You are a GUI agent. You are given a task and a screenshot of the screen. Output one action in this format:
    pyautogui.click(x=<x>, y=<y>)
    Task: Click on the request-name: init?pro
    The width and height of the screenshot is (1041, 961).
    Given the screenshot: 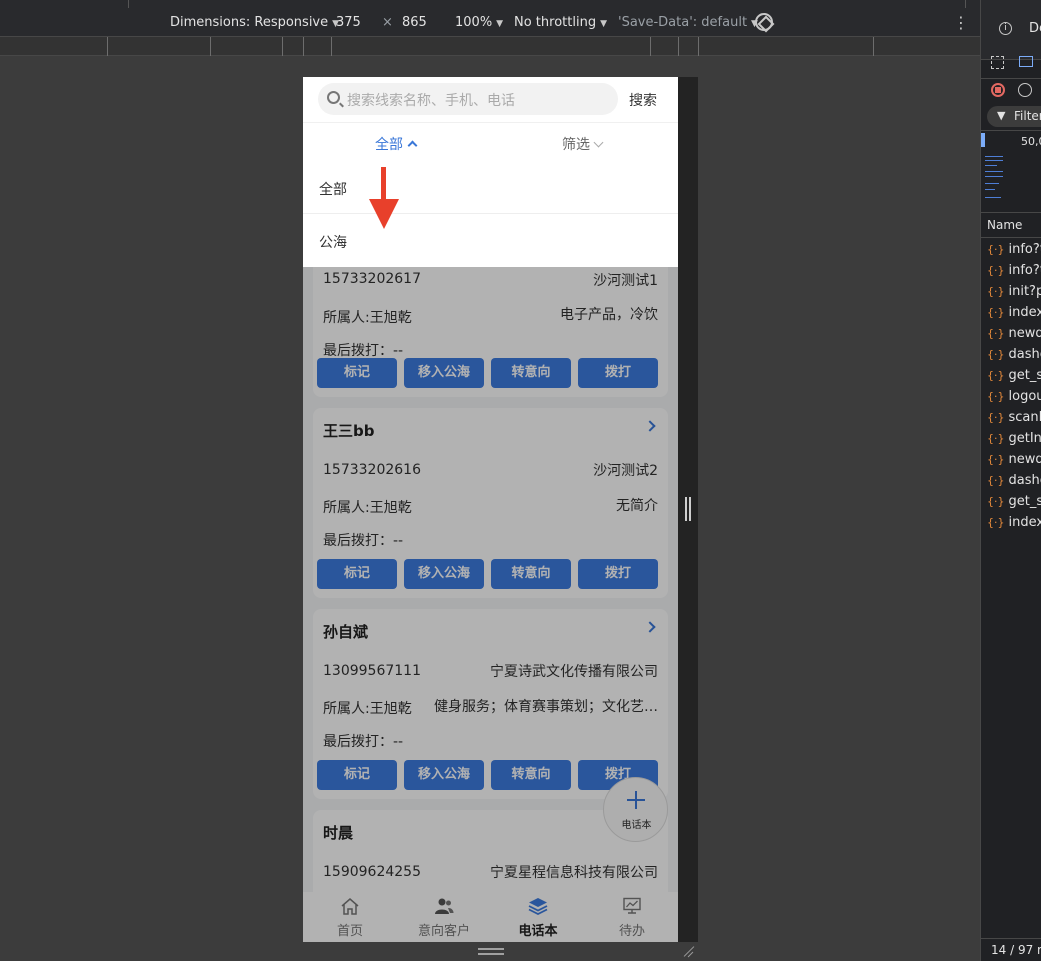 What is the action you would take?
    pyautogui.click(x=1024, y=291)
    